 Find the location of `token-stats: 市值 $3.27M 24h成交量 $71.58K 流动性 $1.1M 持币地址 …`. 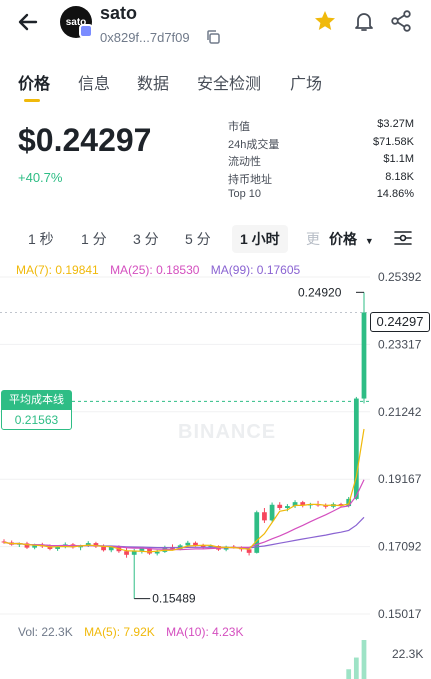

token-stats: 市值 $3.27M 24h成交量 $71.58K 流动性 $1.1M 持币地址 … is located at coordinates (321, 162).